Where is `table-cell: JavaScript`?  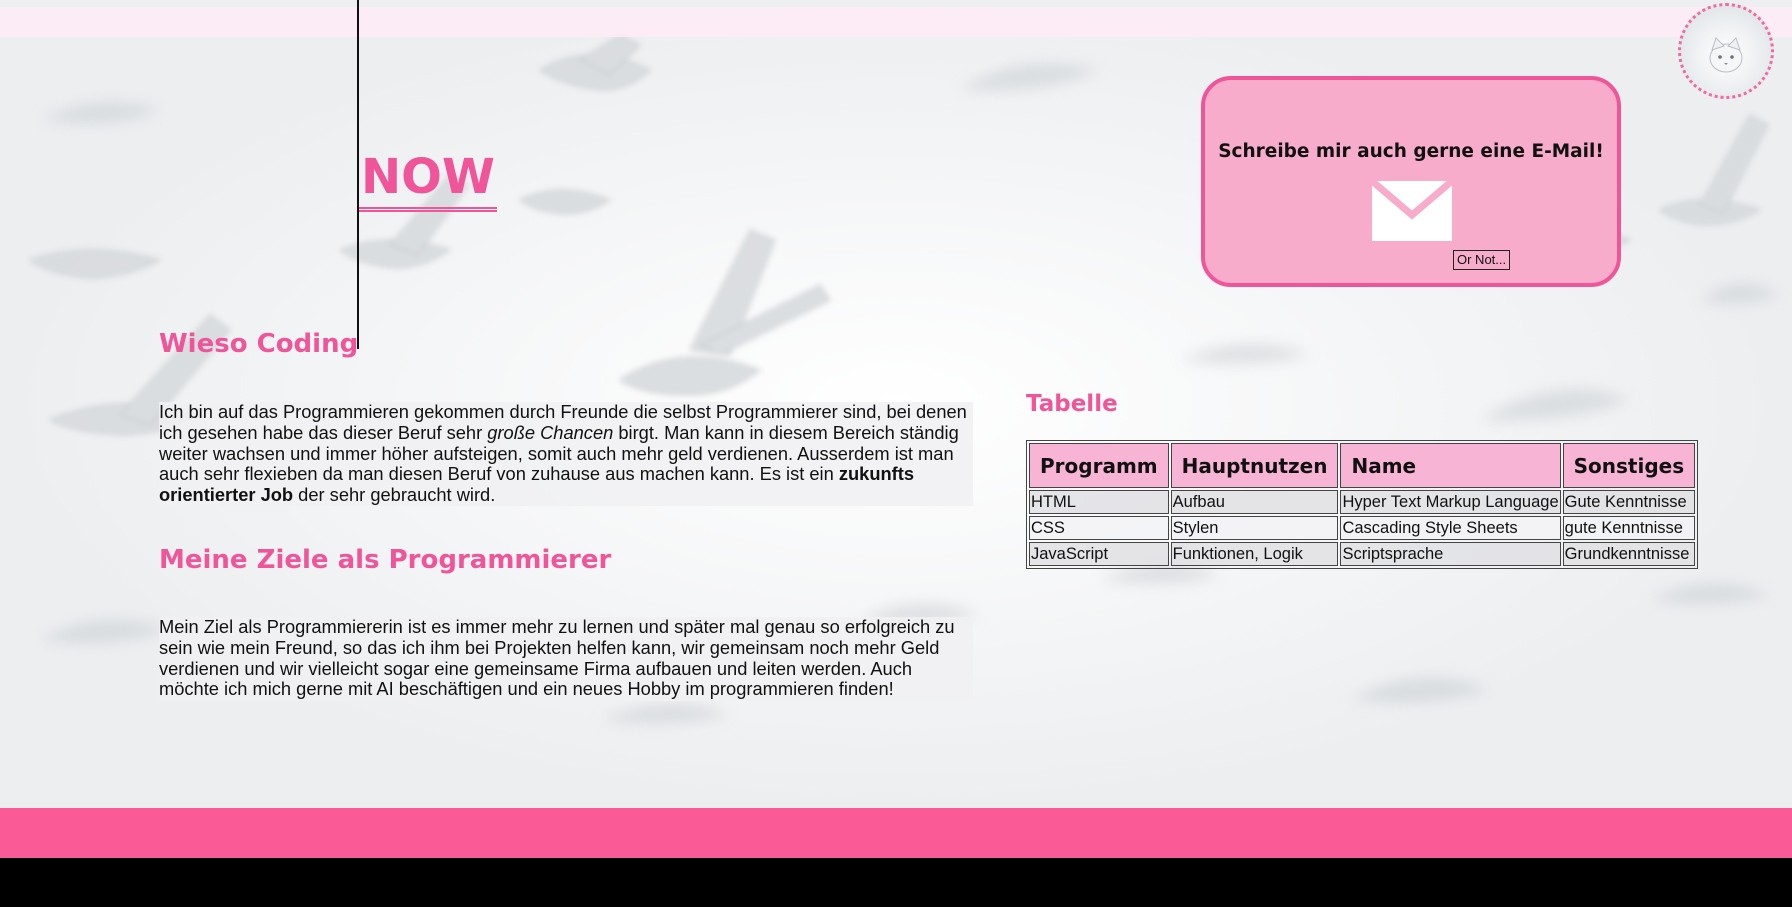
table-cell: JavaScript is located at coordinates (1099, 554).